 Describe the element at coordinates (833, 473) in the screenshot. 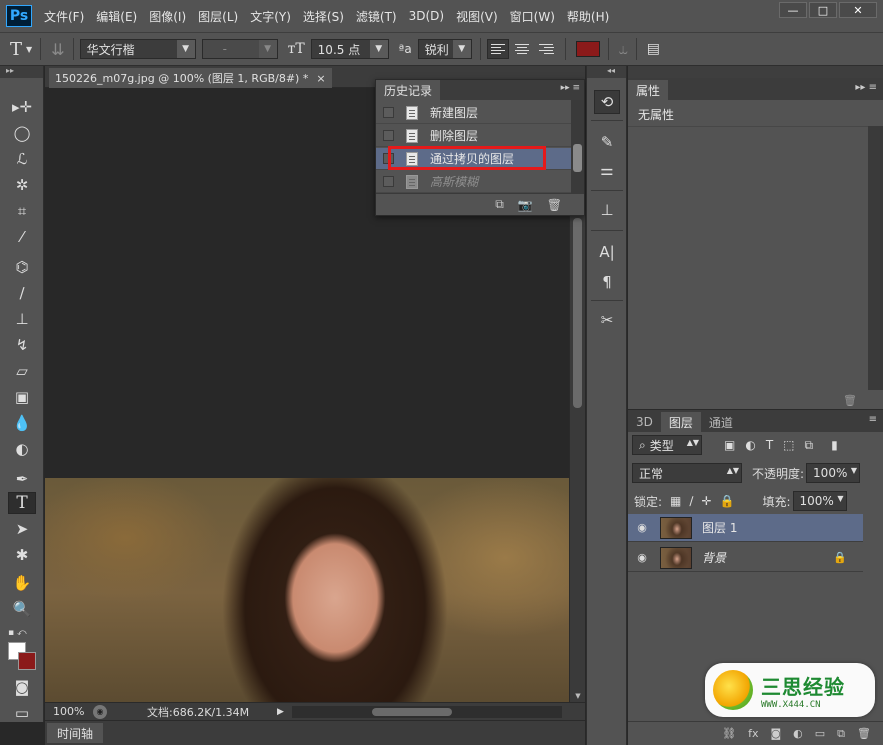

I see `opacity-input: 100% ▼` at that location.